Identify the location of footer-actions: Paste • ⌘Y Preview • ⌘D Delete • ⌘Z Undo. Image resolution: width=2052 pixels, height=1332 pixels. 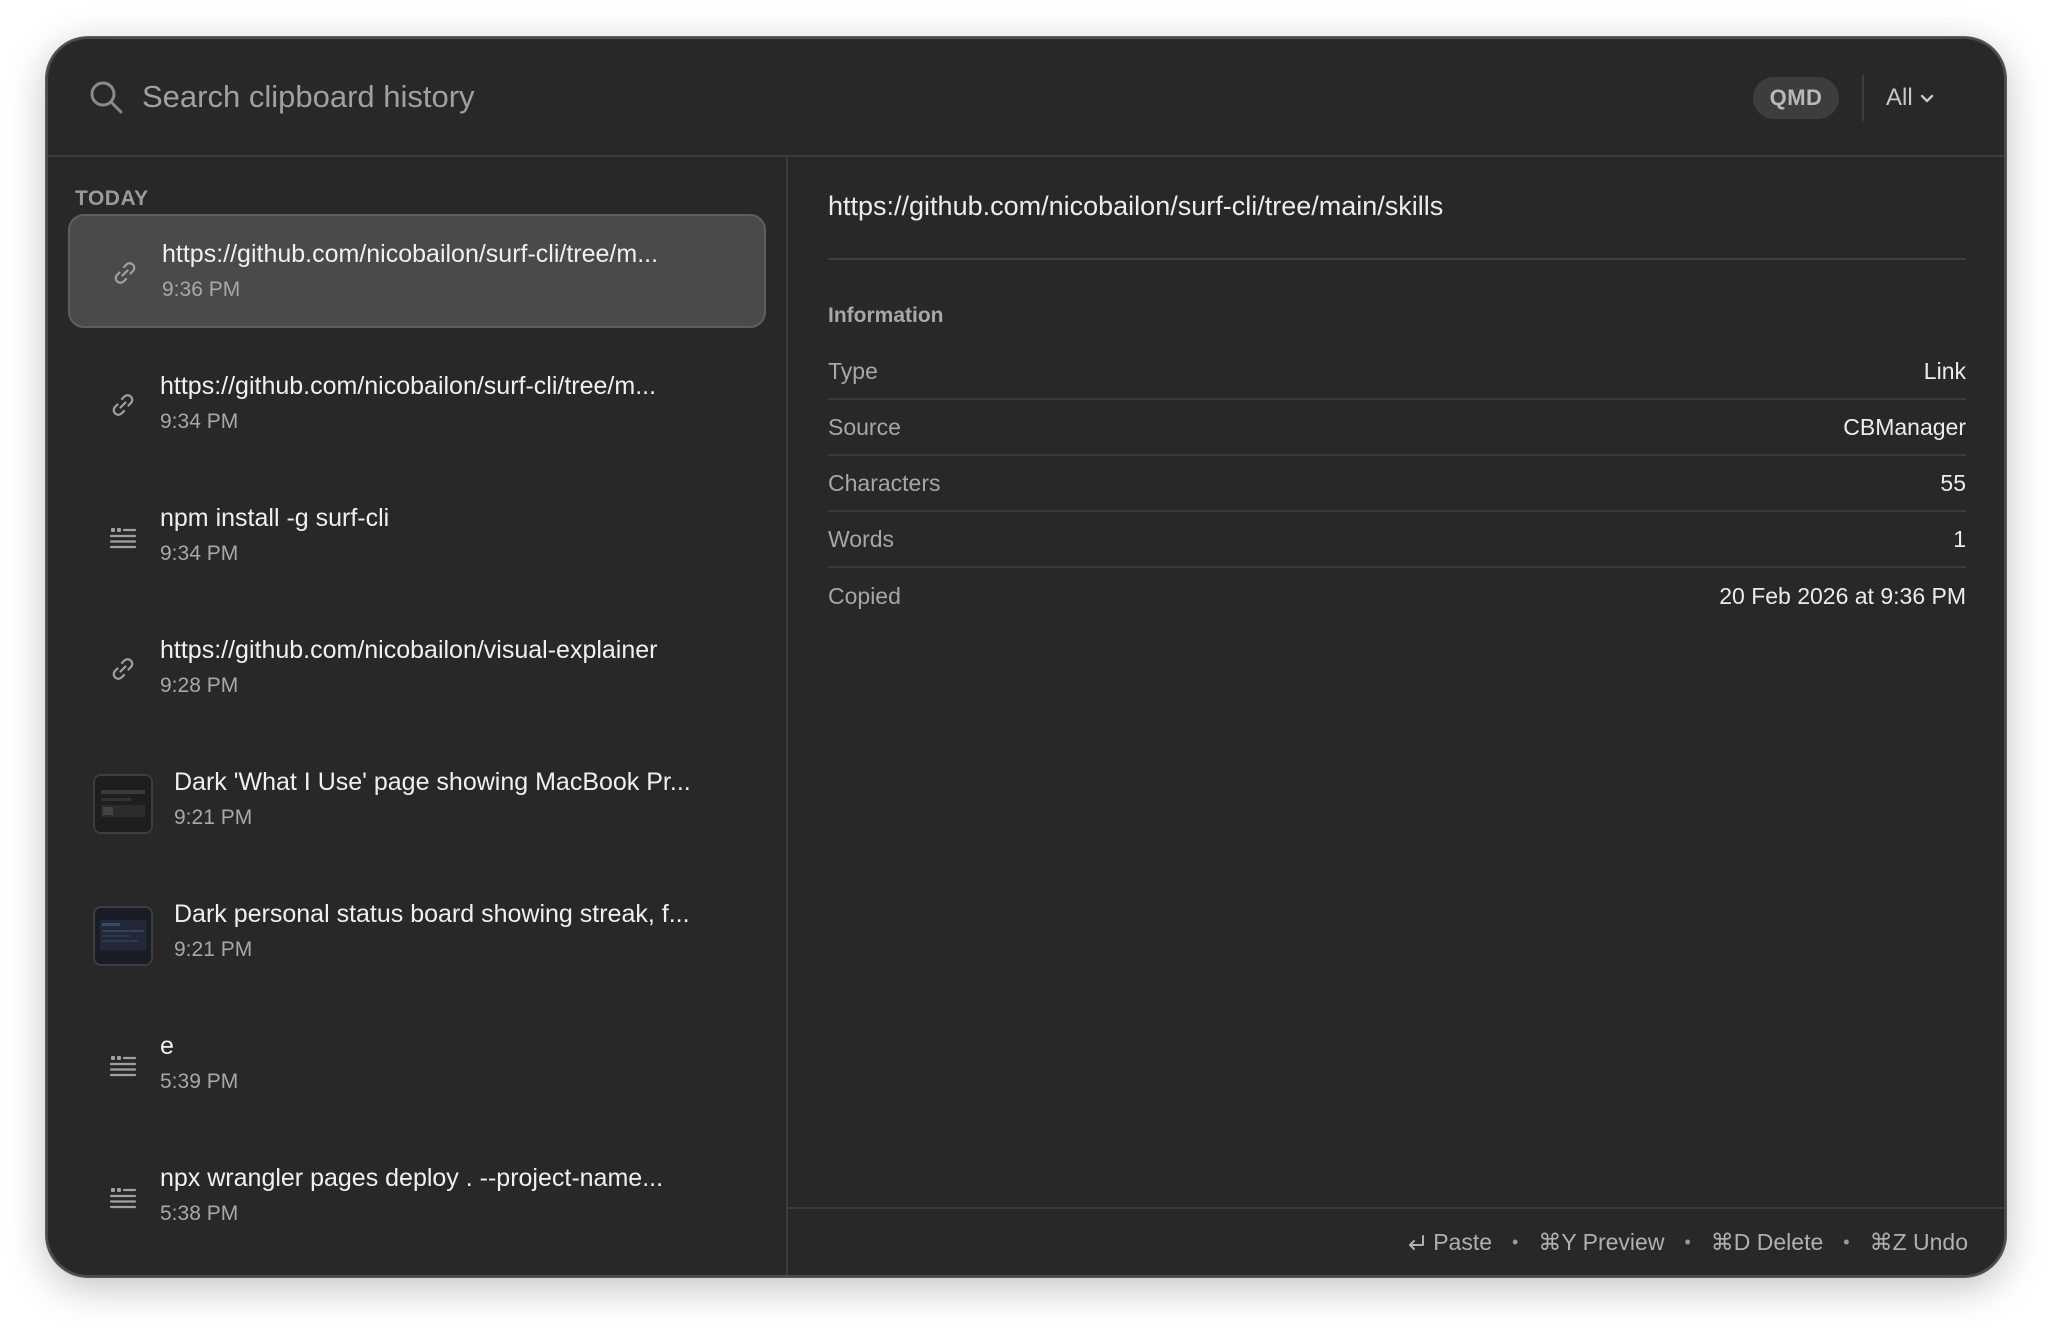
(1686, 1242).